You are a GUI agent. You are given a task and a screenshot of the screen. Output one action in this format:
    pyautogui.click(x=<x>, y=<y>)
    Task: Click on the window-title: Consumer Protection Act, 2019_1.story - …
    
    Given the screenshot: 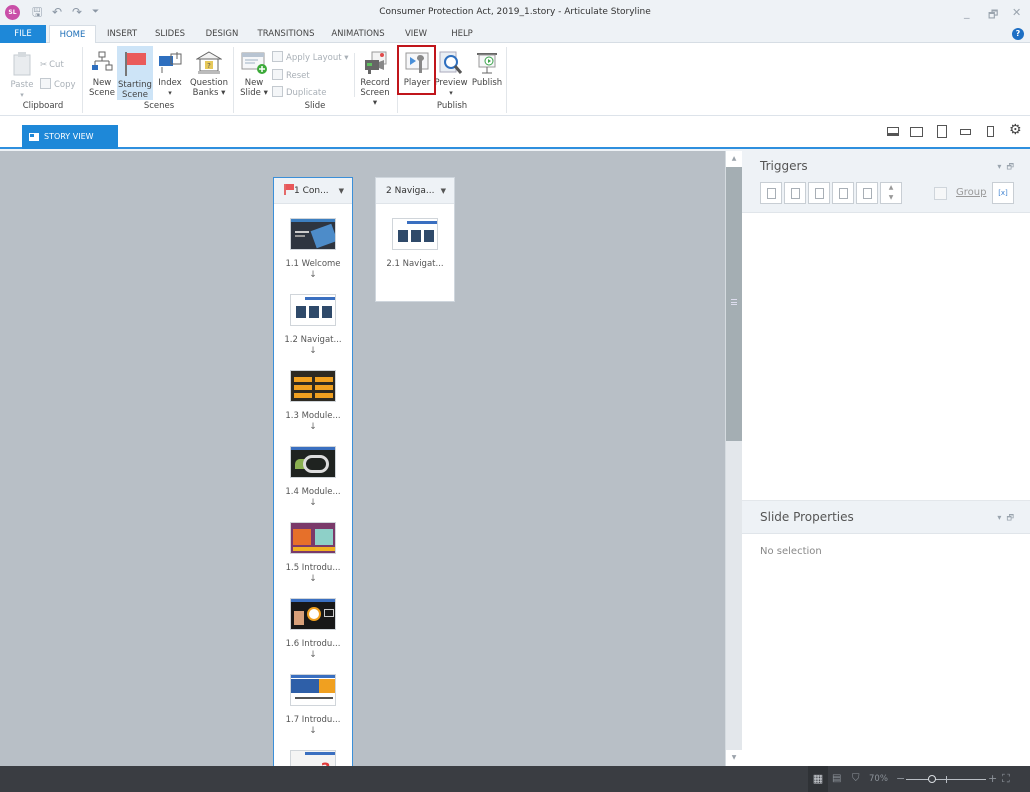 What is the action you would take?
    pyautogui.click(x=515, y=12)
    